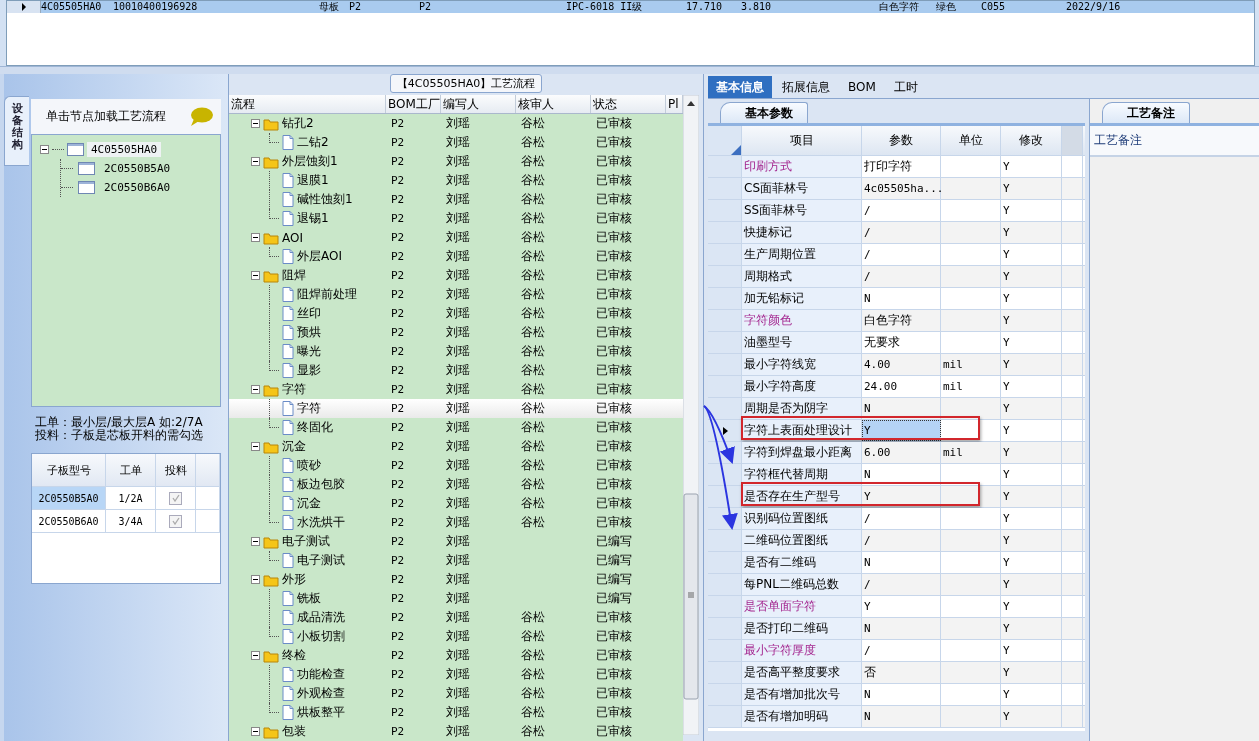  Describe the element at coordinates (740, 87) in the screenshot. I see `tab: 基本信息` at that location.